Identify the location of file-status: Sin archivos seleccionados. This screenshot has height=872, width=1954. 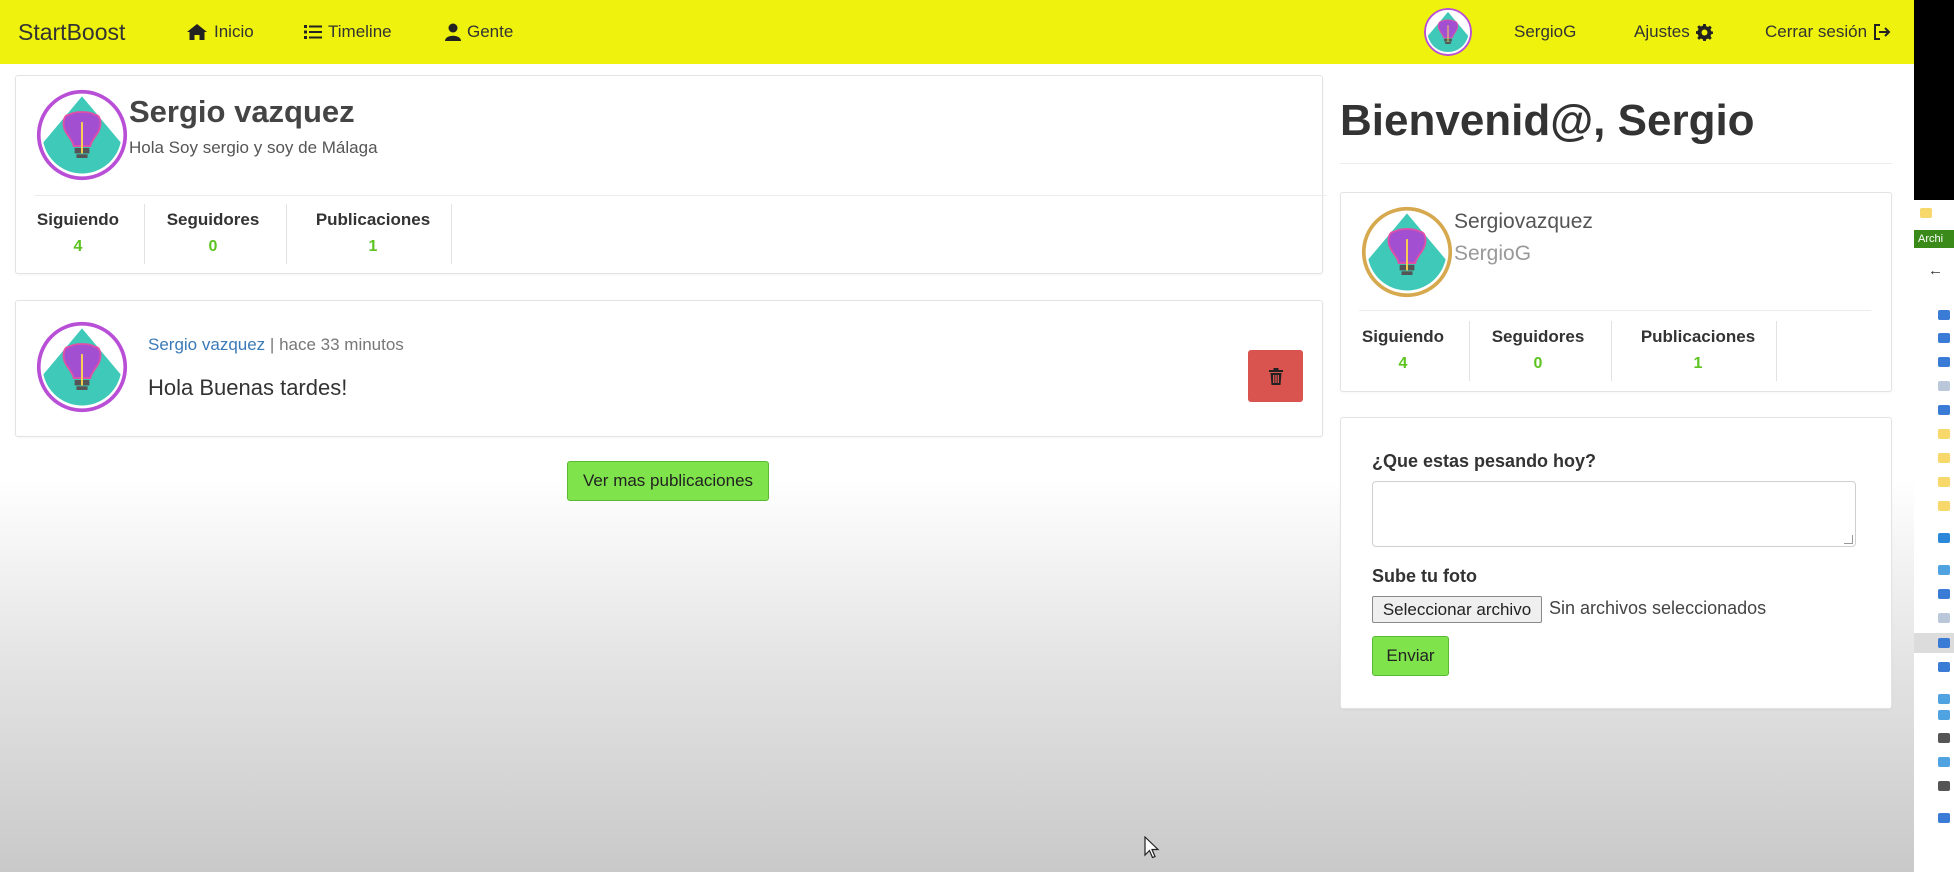
(1658, 608).